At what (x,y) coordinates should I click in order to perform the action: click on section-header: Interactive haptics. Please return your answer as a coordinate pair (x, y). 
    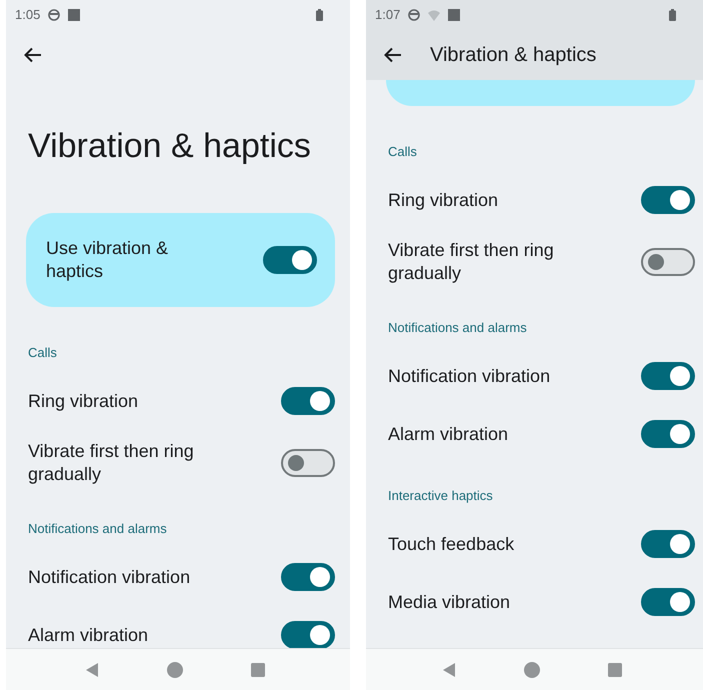
    Looking at the image, I should click on (440, 495).